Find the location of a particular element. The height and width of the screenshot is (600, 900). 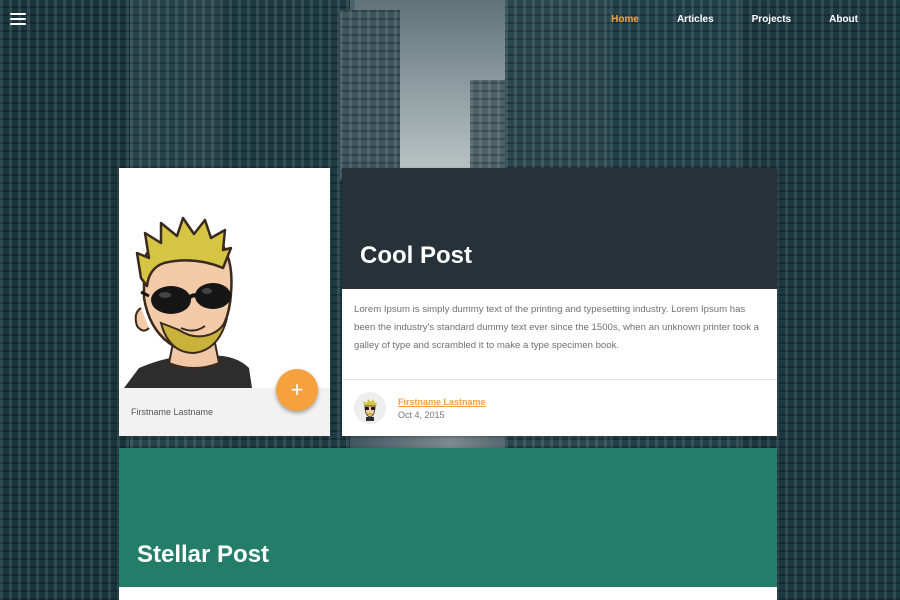

nav-link-articles: Articles is located at coordinates (695, 19).